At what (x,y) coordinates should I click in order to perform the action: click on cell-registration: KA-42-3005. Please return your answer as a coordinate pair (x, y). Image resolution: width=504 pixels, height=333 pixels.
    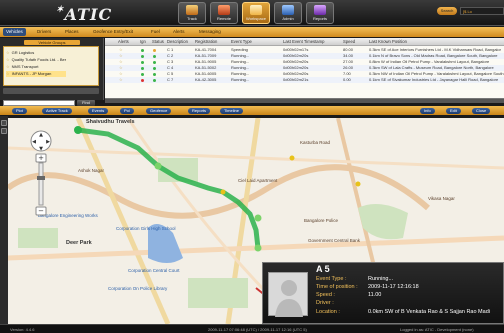
    Looking at the image, I should click on (206, 79).